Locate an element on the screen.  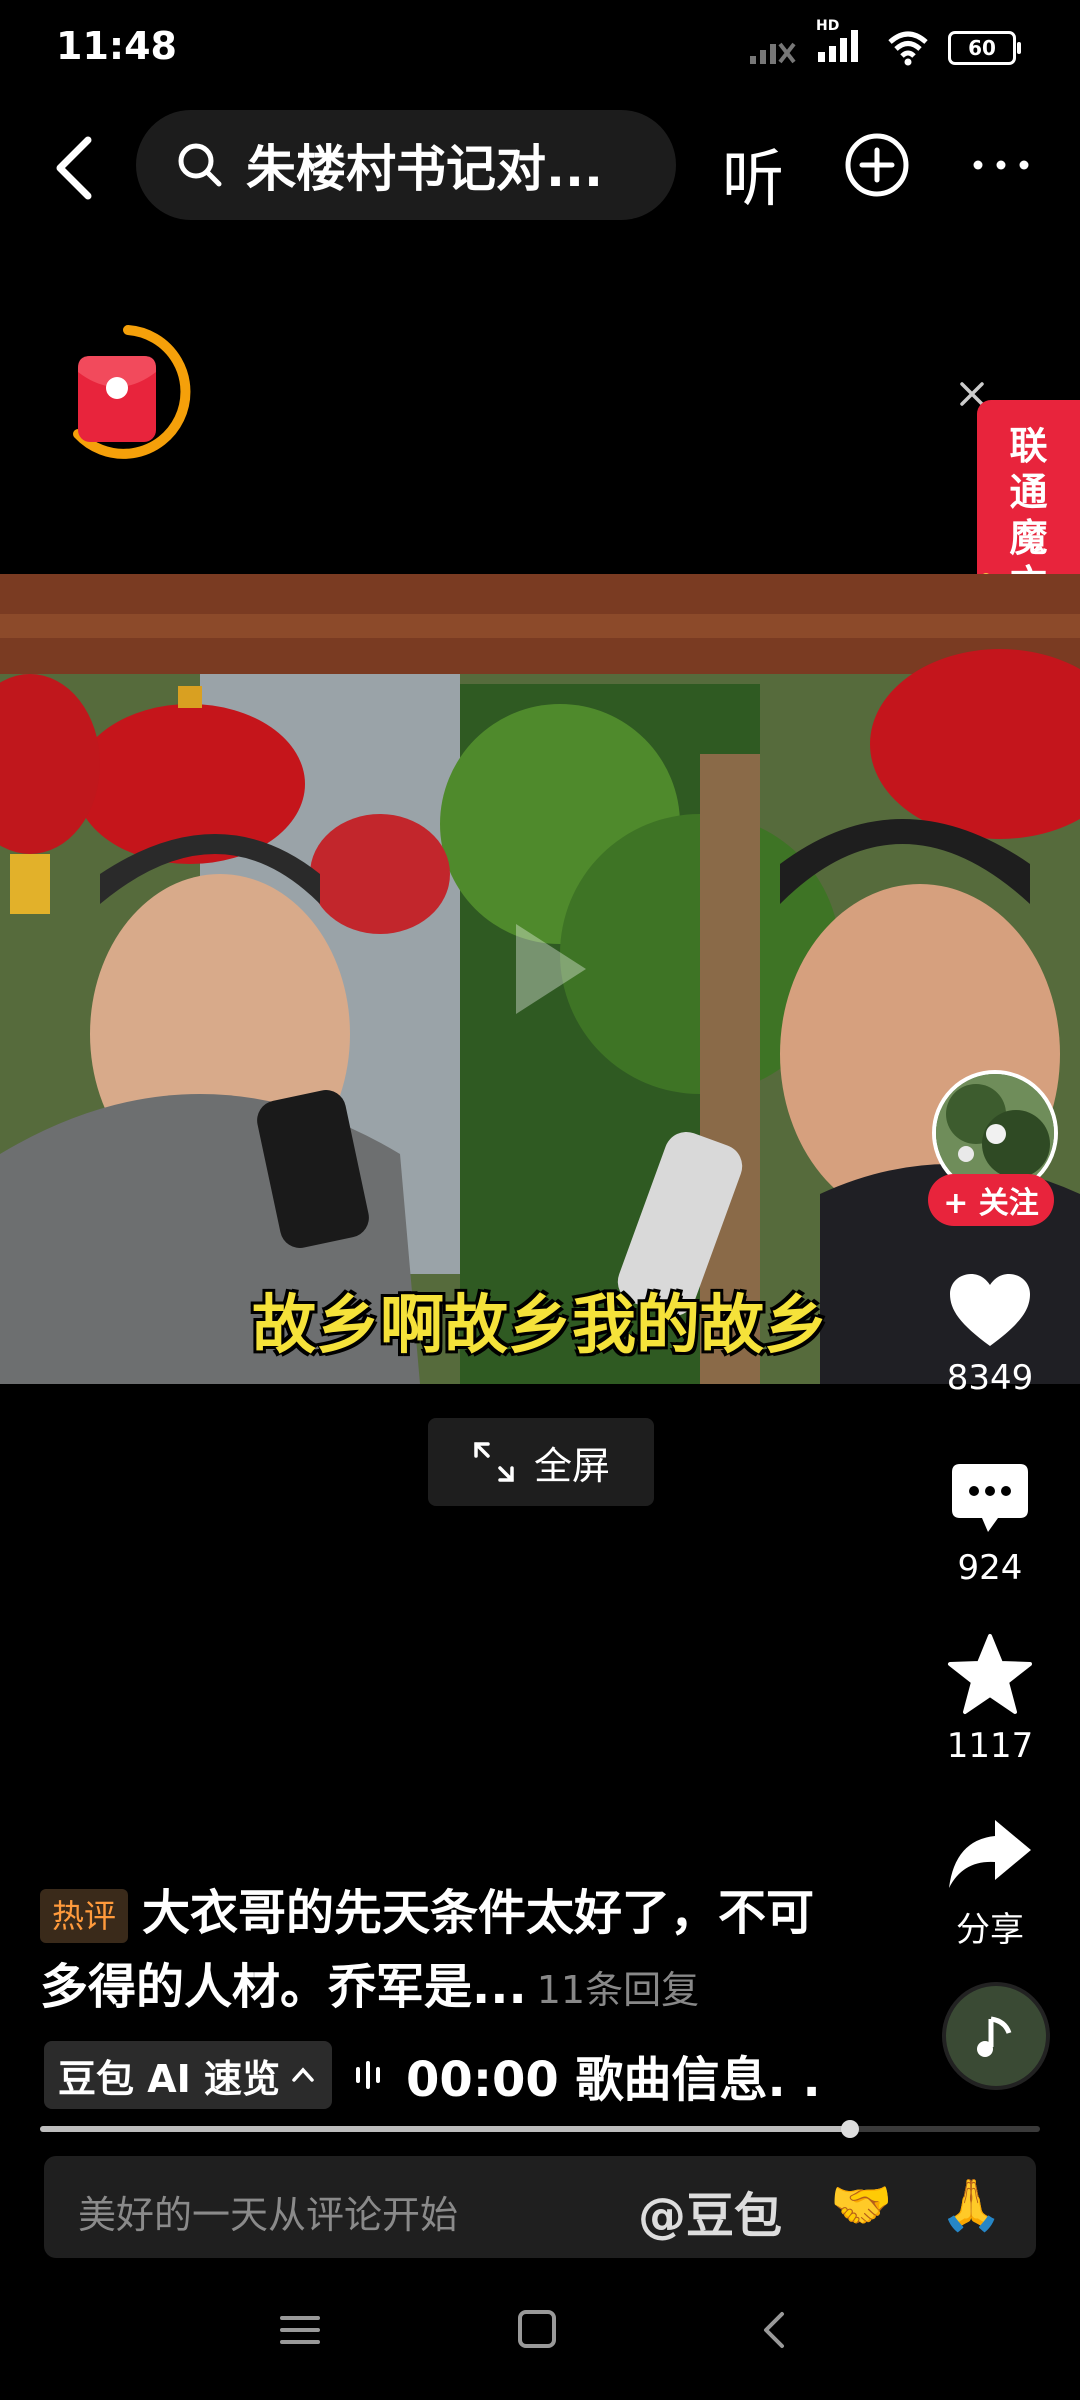
ai-summary-row: 豆包 AI 速览 00:00 歌曲信息. . is located at coordinates (454, 2075).